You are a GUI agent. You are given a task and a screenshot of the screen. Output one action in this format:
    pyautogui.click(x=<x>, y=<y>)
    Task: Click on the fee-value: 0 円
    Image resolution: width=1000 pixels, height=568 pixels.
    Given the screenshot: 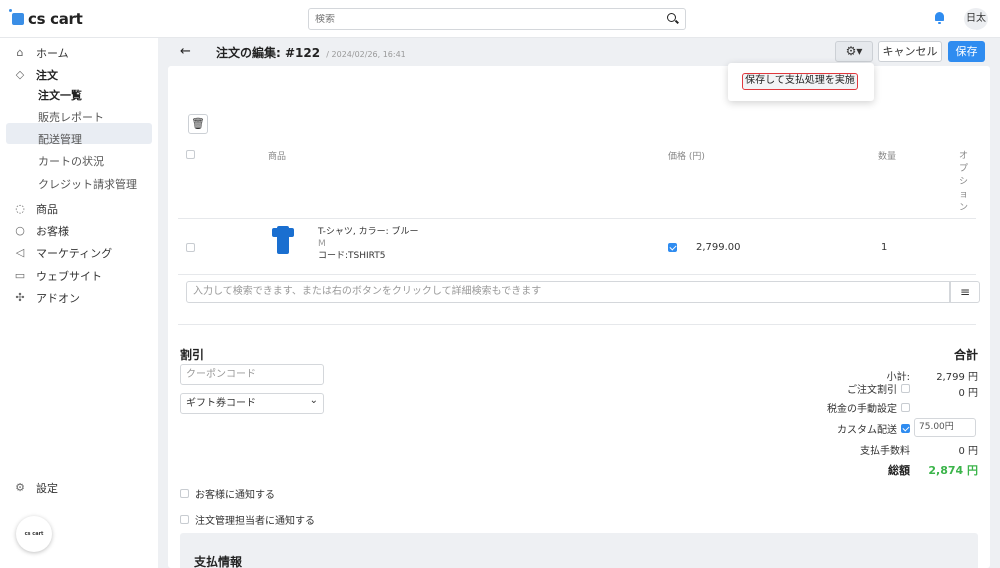 What is the action you would take?
    pyautogui.click(x=968, y=451)
    